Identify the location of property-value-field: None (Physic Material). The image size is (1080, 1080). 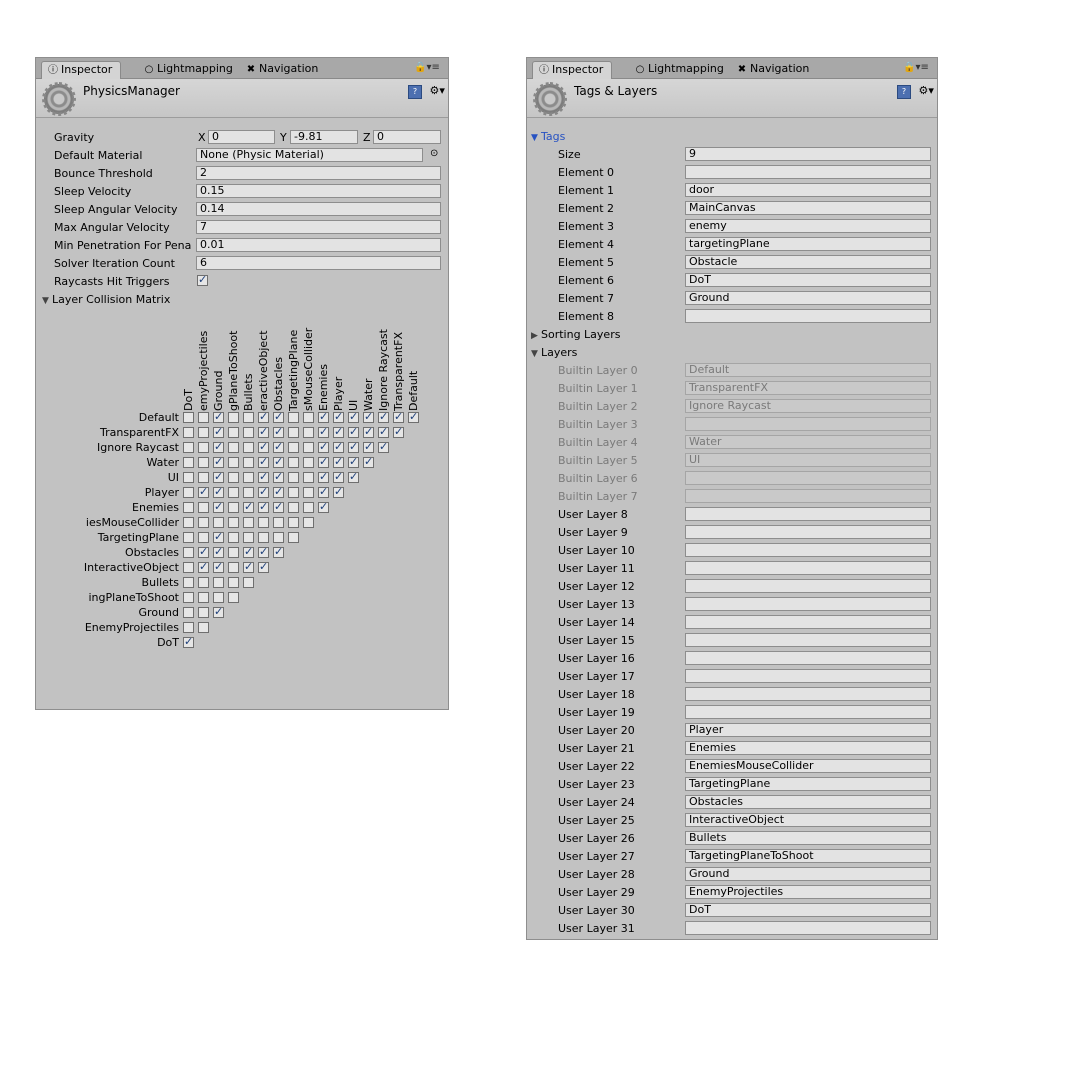
(309, 155).